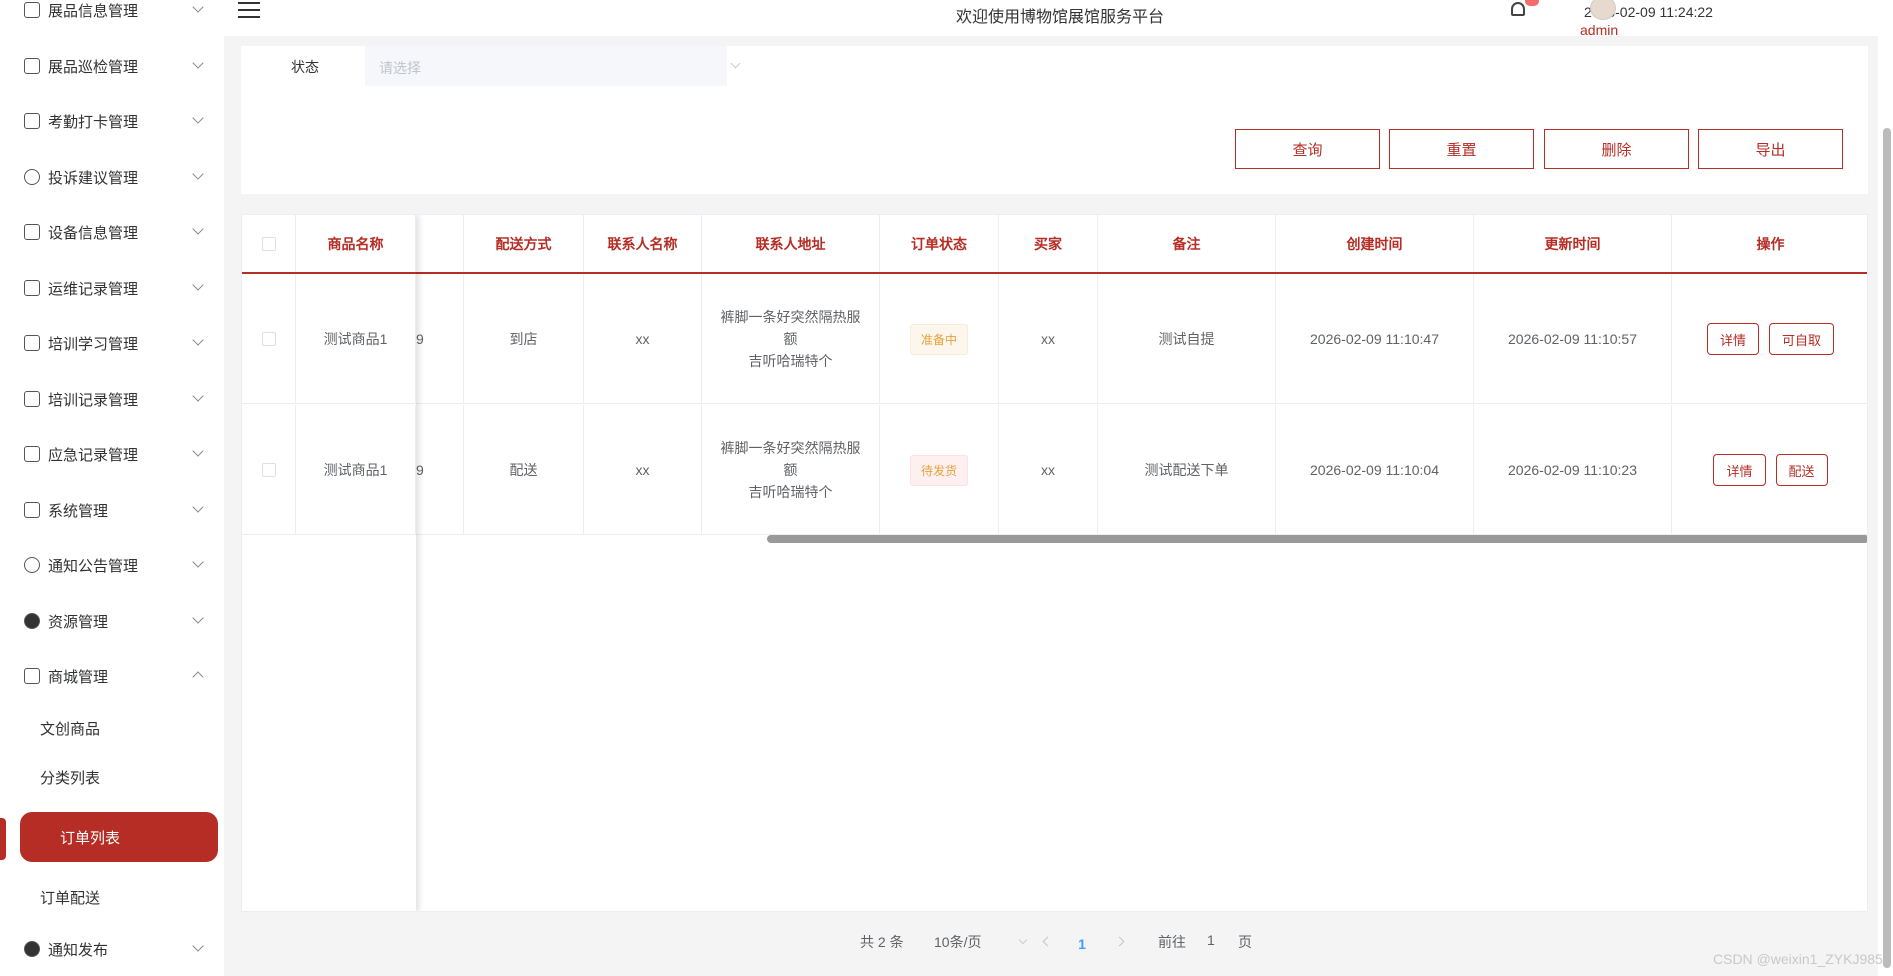 This screenshot has height=976, width=1893. I want to click on submenu-item-order-delivery: 订单配送, so click(112, 897).